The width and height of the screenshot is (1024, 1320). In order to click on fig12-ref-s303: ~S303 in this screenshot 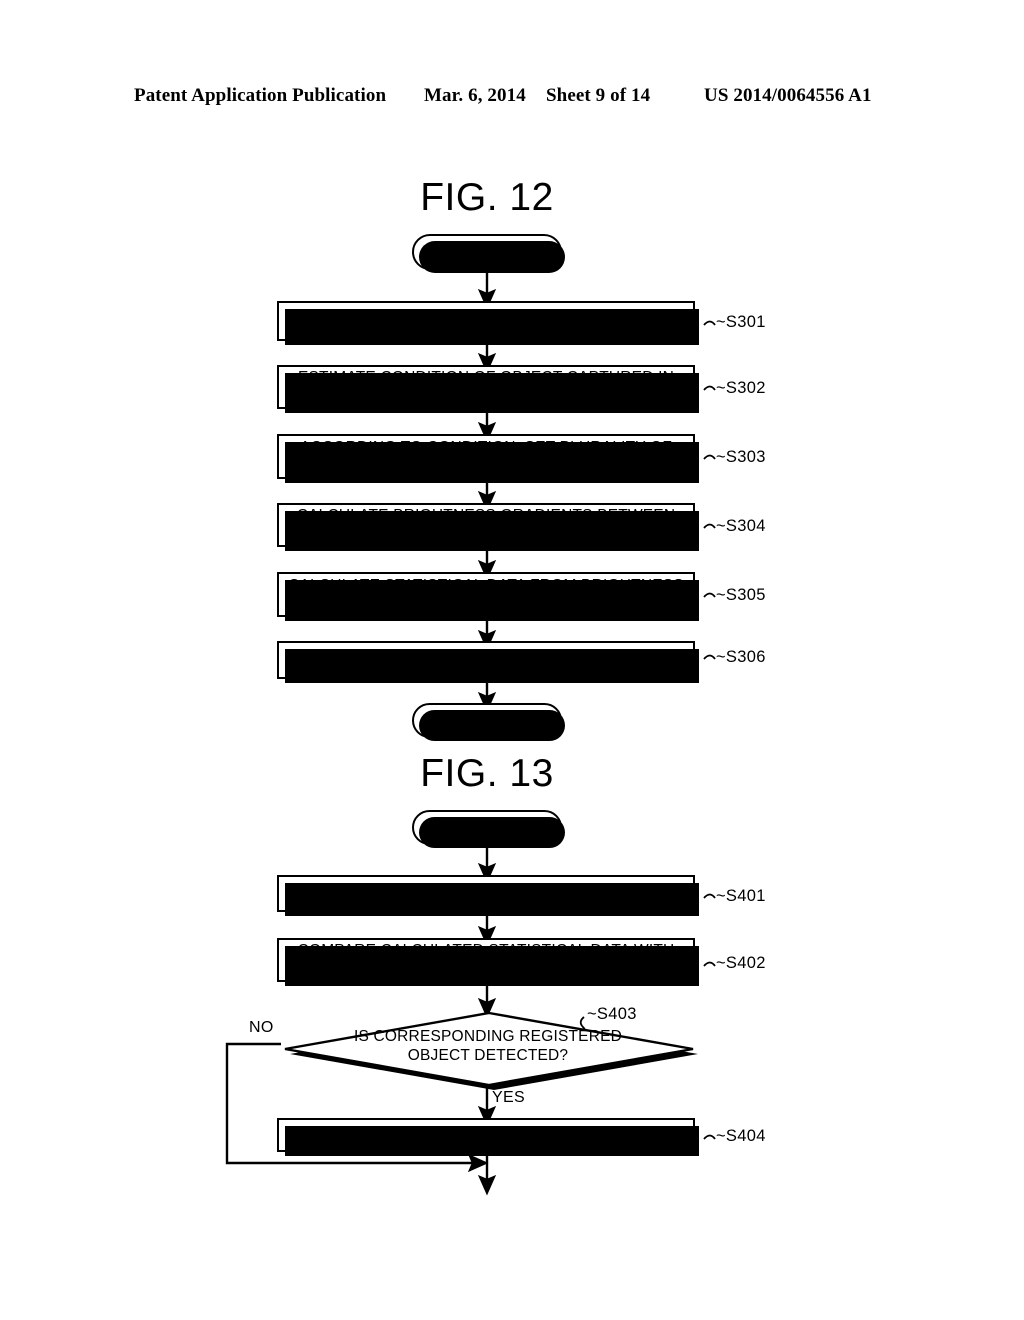, I will do `click(741, 457)`.